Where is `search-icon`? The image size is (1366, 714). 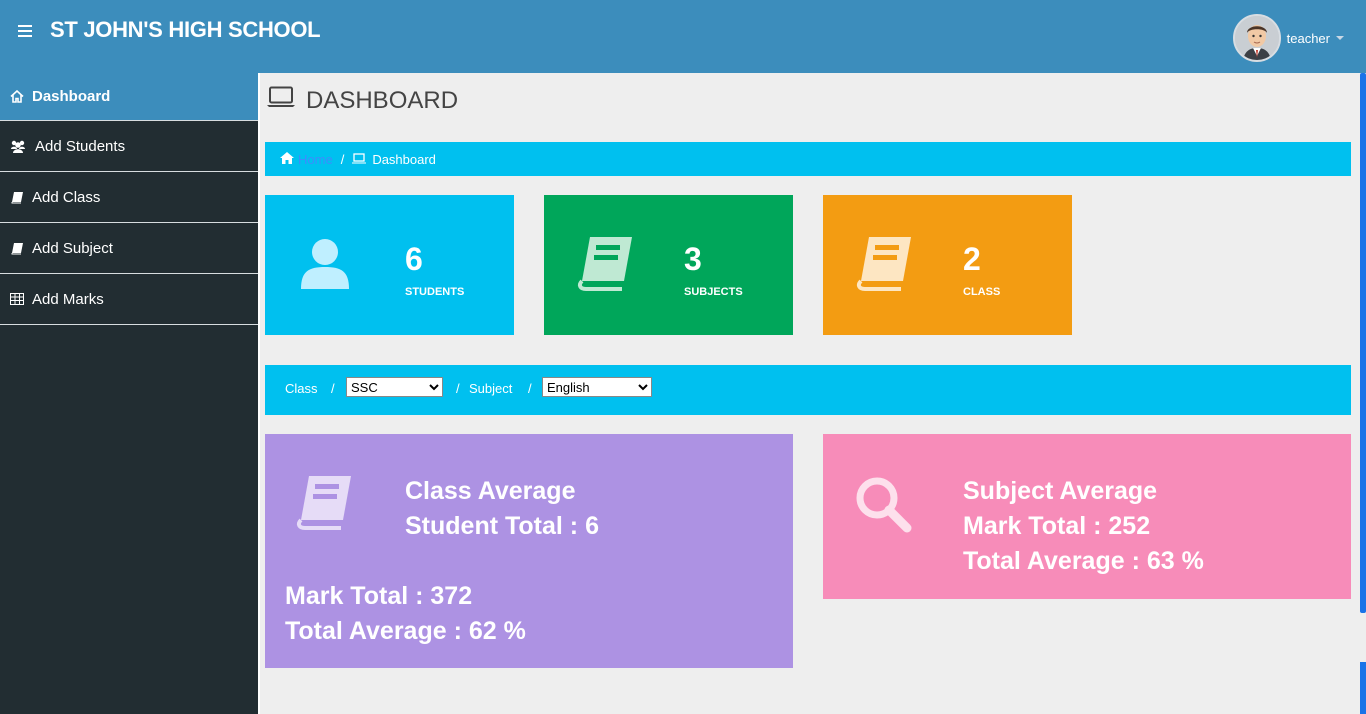 search-icon is located at coordinates (884, 507).